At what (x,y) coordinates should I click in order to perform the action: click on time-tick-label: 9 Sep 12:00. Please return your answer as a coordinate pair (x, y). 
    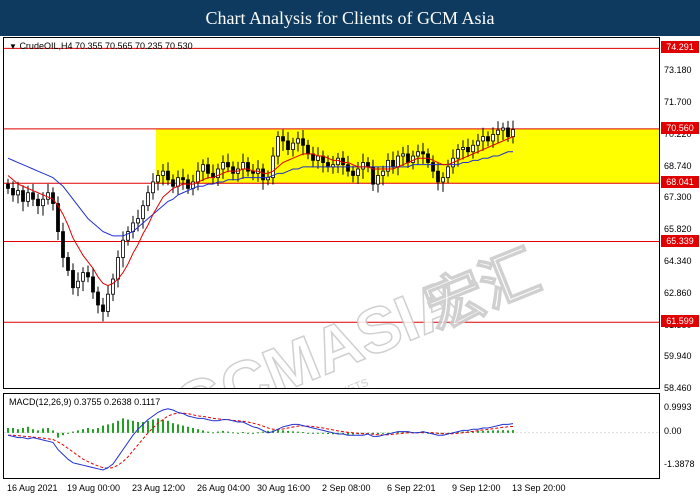
    Looking at the image, I should click on (476, 488).